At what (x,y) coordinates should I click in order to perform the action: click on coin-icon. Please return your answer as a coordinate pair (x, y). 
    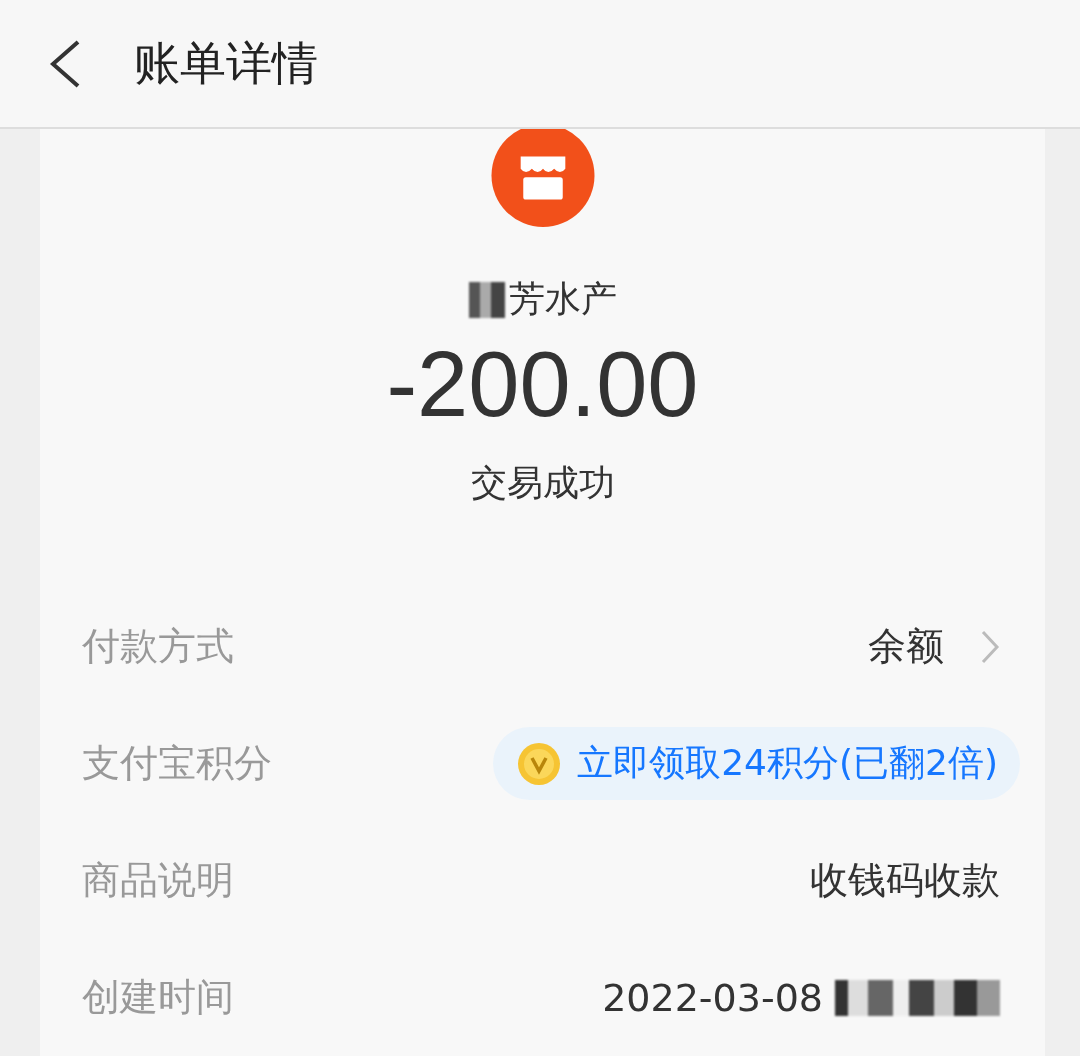
    Looking at the image, I should click on (539, 763).